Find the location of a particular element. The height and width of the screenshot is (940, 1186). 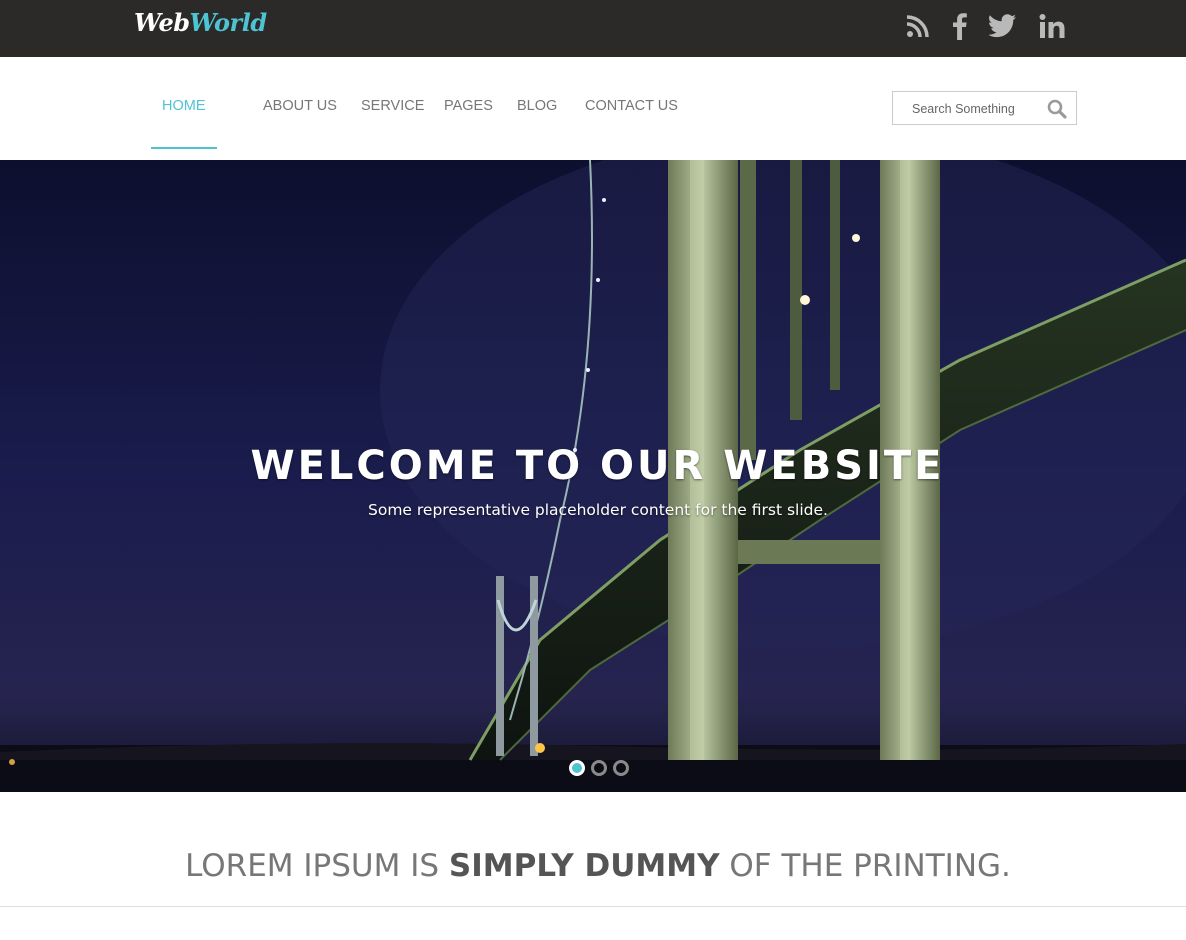

heading-lead: LOREM IPSUM IS is located at coordinates (317, 866).